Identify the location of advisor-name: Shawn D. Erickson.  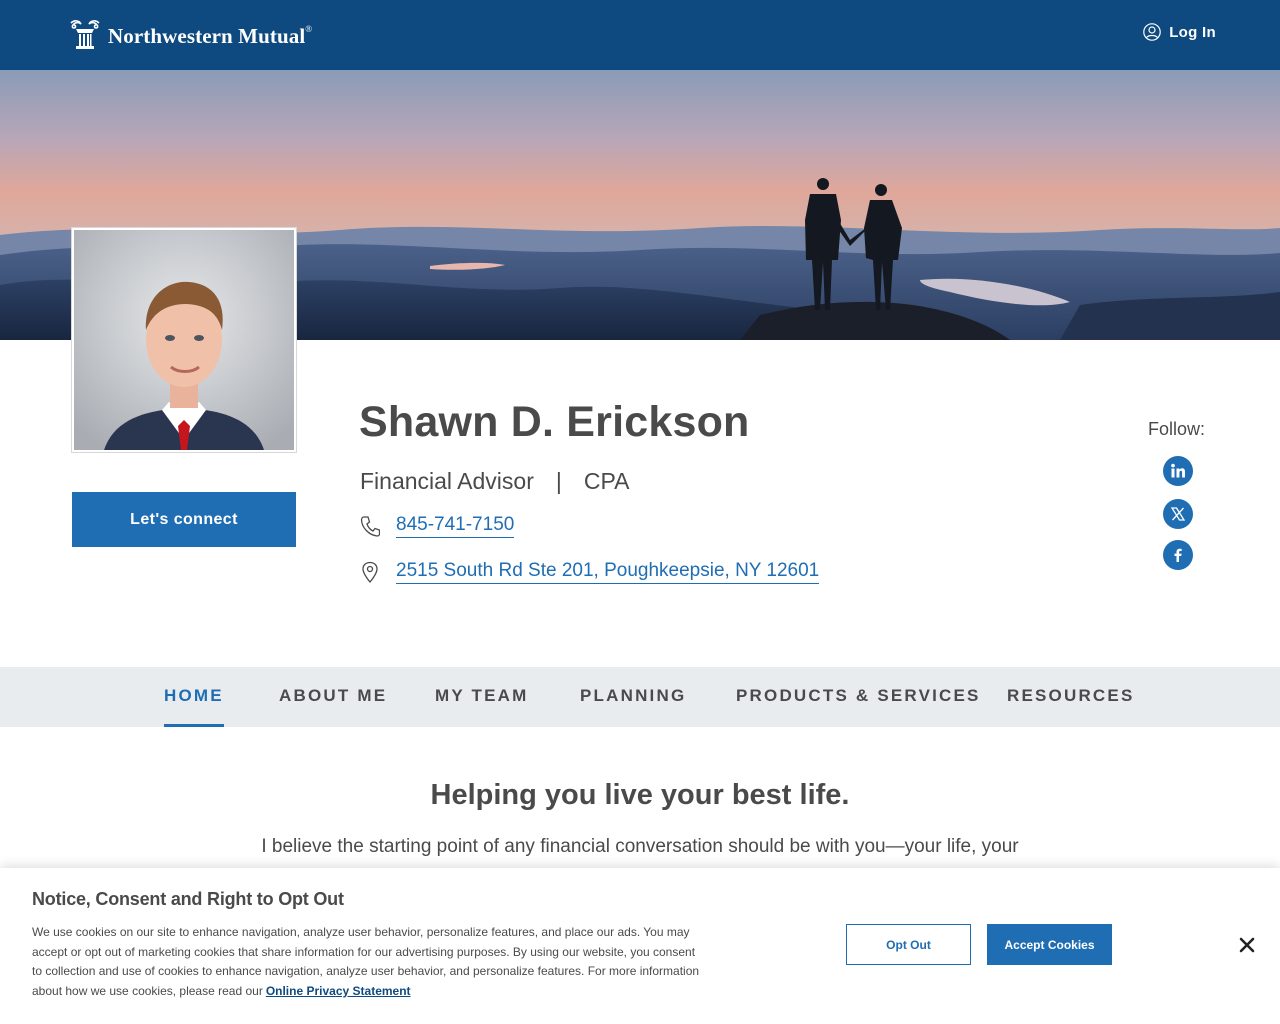
(554, 422).